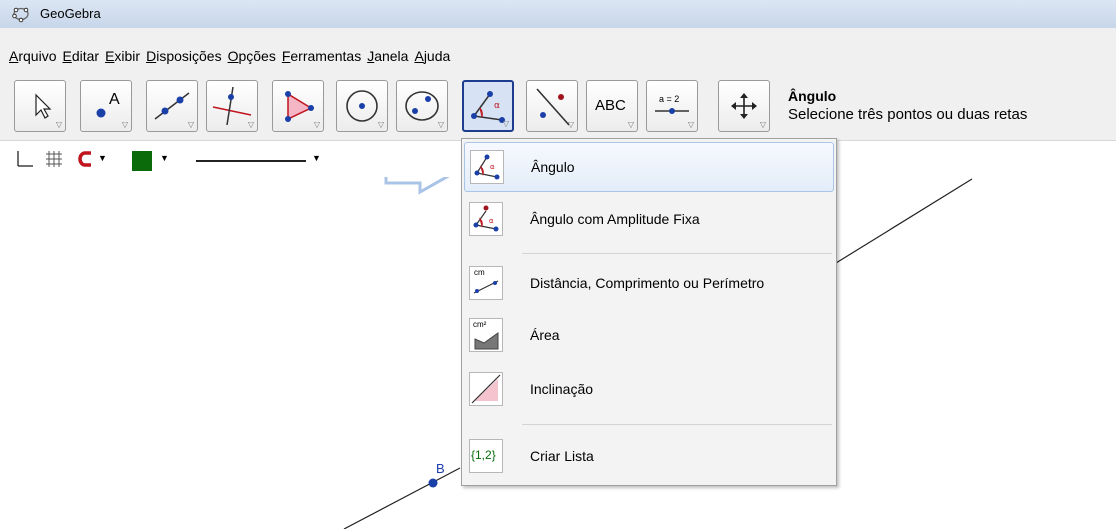 This screenshot has width=1116, height=529. Describe the element at coordinates (812, 96) in the screenshot. I see `selected-tool-name: Ângulo` at that location.